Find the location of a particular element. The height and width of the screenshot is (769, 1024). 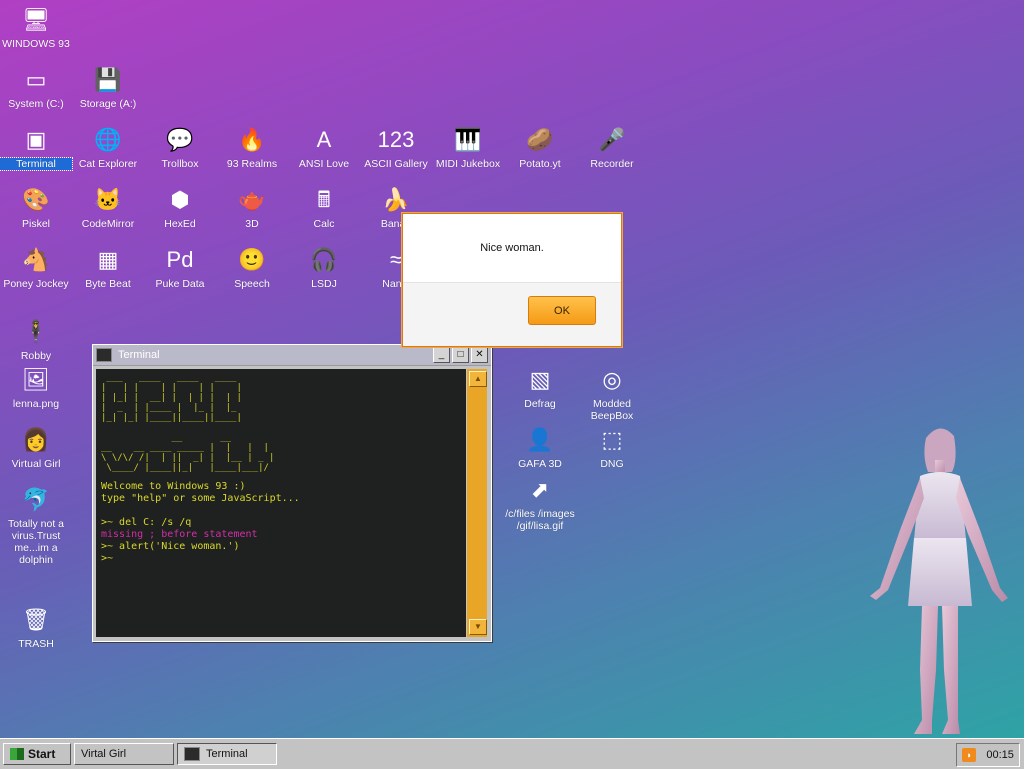

dng-icon: ⬚ is located at coordinates (612, 439).